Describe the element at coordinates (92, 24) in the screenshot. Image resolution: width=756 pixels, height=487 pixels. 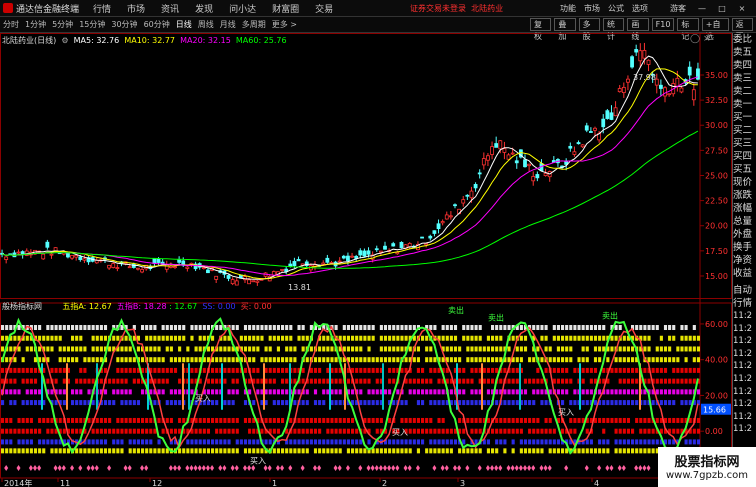
I see `period-15min: 15分钟` at that location.